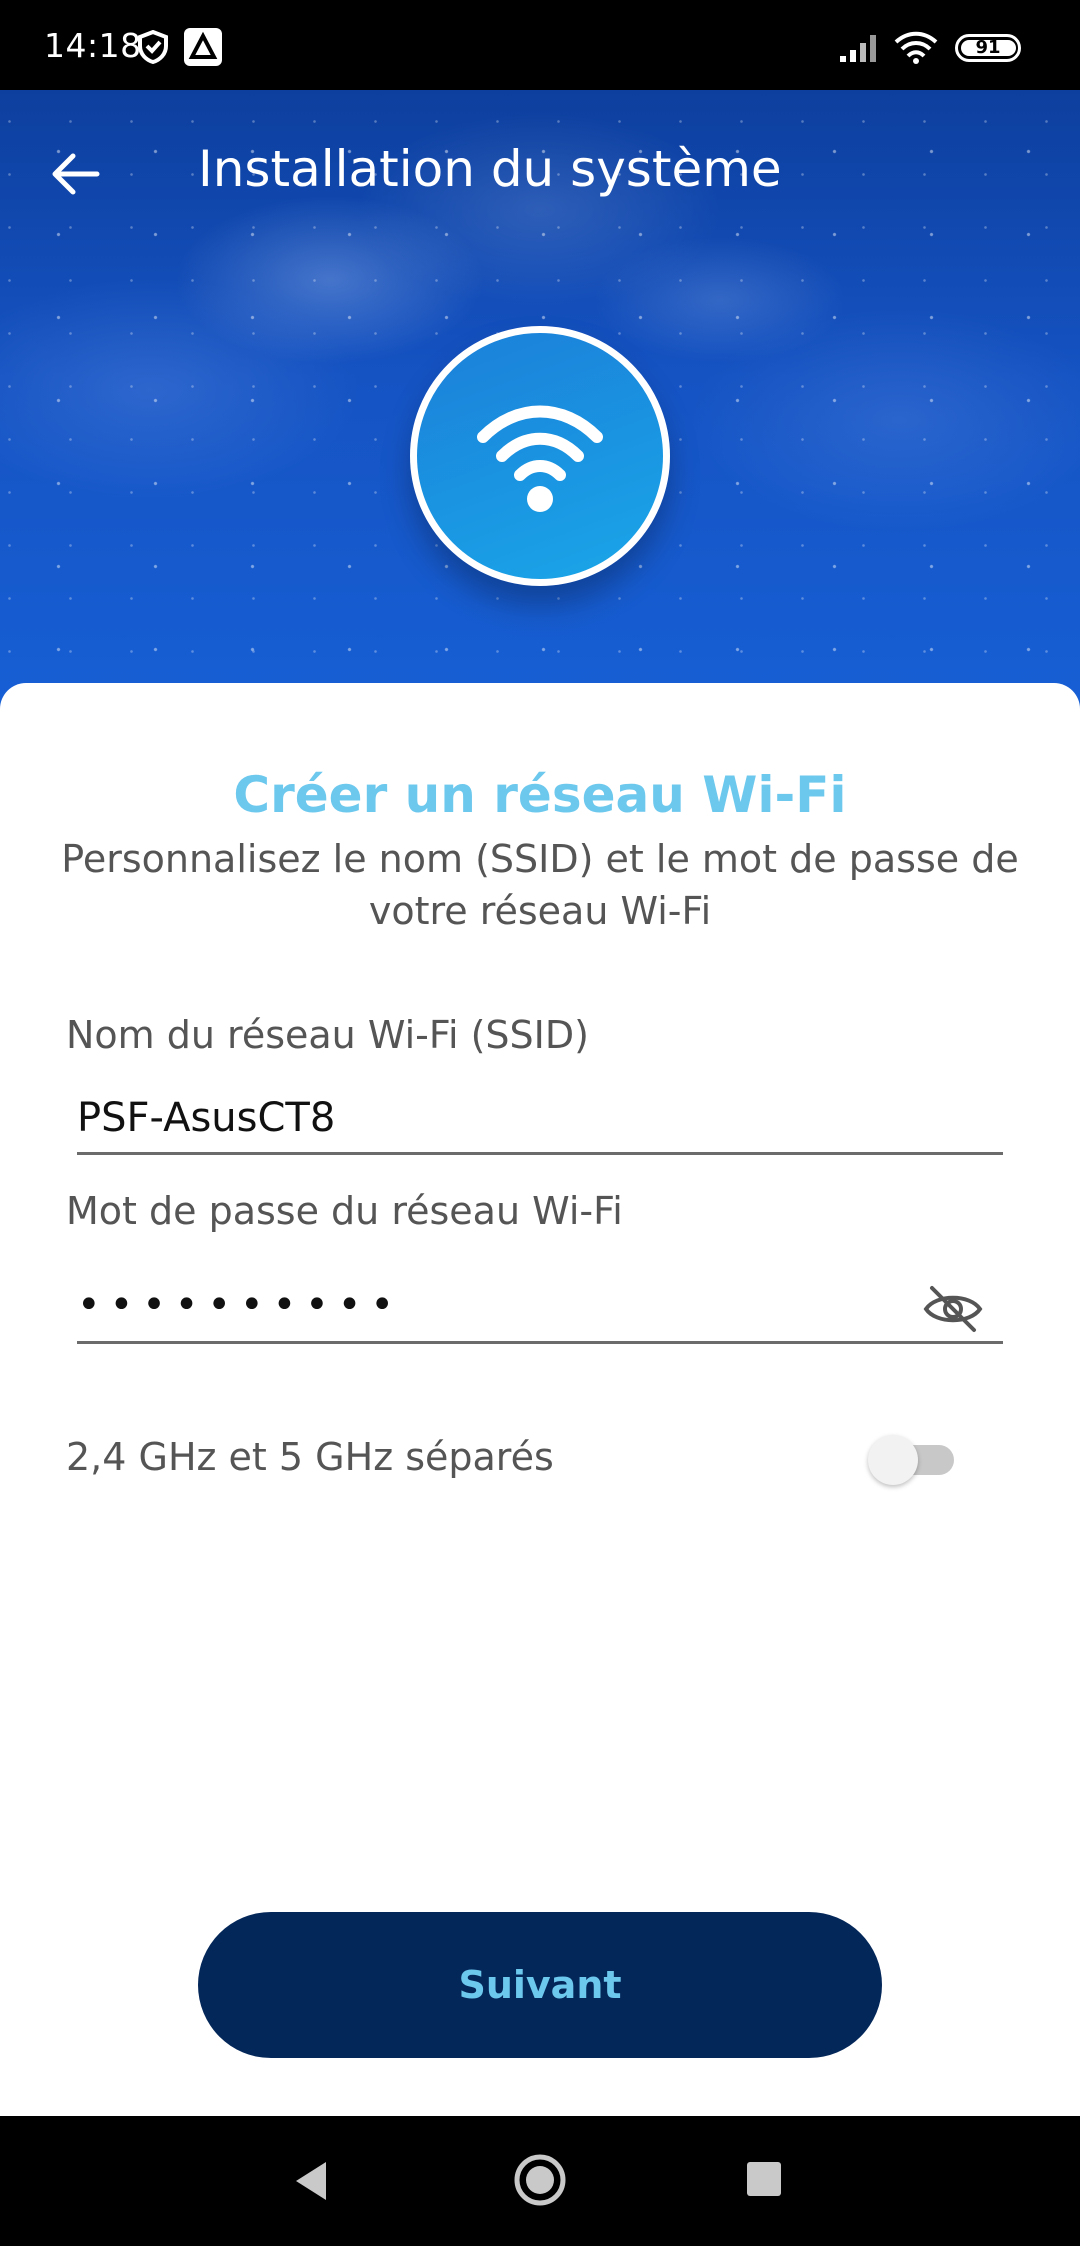 The width and height of the screenshot is (1080, 2246). What do you see at coordinates (153, 47) in the screenshot?
I see `shield-icon` at bounding box center [153, 47].